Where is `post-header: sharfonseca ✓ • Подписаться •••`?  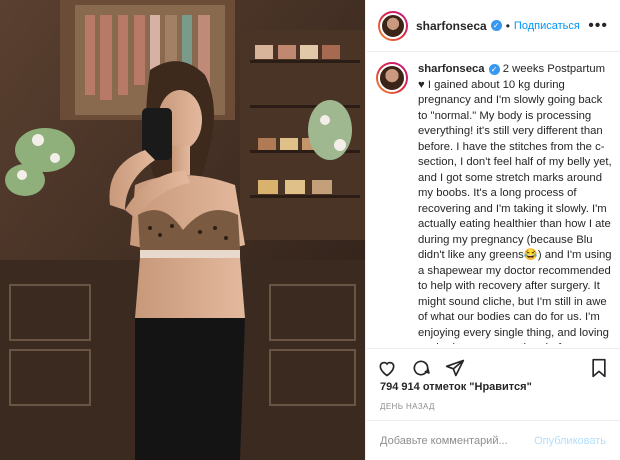 post-header: sharfonseca ✓ • Подписаться ••• is located at coordinates (493, 26).